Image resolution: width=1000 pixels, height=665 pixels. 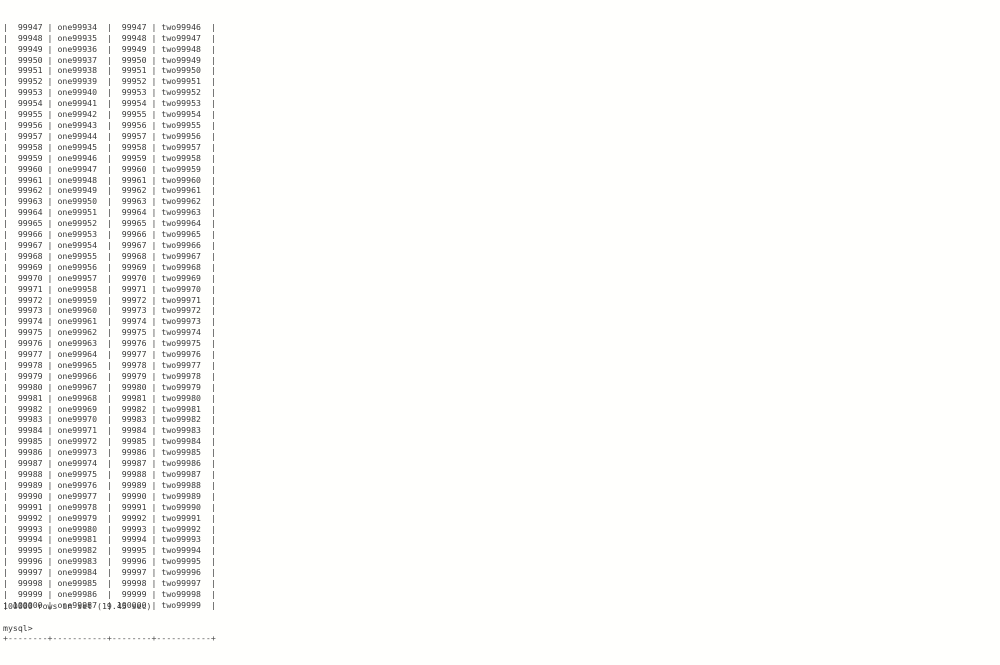 I want to click on table-row: | 99967 | one99954 | 99967 | two99966 |, so click(x=109, y=244).